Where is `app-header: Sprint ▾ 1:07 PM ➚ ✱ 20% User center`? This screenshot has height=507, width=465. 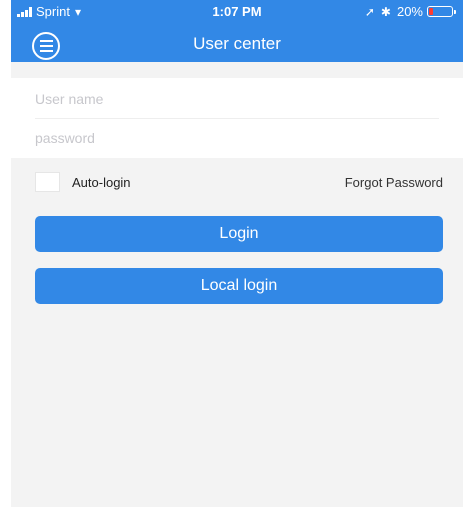 app-header: Sprint ▾ 1:07 PM ➚ ✱ 20% User center is located at coordinates (237, 31).